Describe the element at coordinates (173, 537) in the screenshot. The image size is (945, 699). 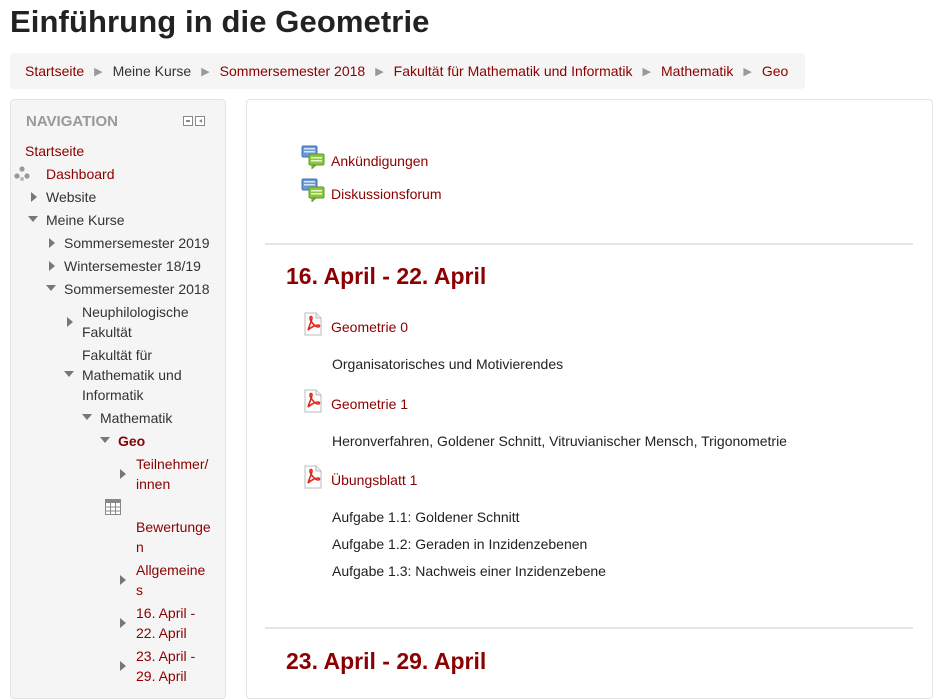
I see `nav-item-bewertungen: Bewertunge n` at that location.